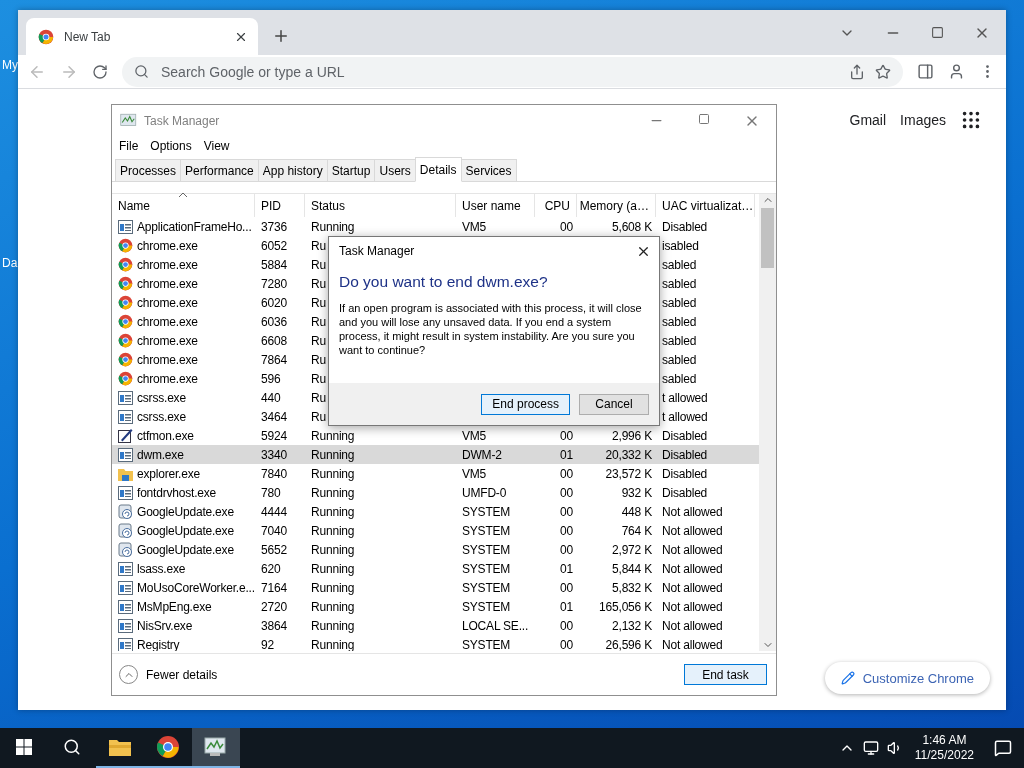  I want to click on table-cell: 620, so click(271, 568).